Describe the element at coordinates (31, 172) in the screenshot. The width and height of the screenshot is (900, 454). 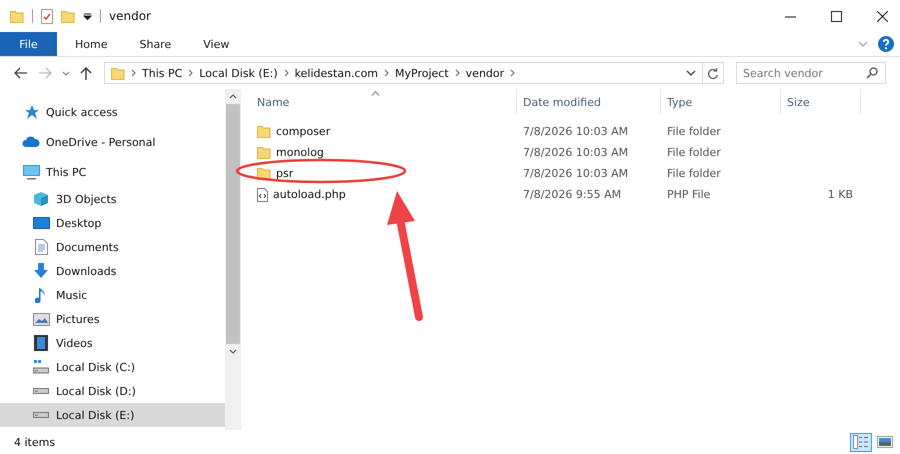
I see `monitor-icon` at that location.